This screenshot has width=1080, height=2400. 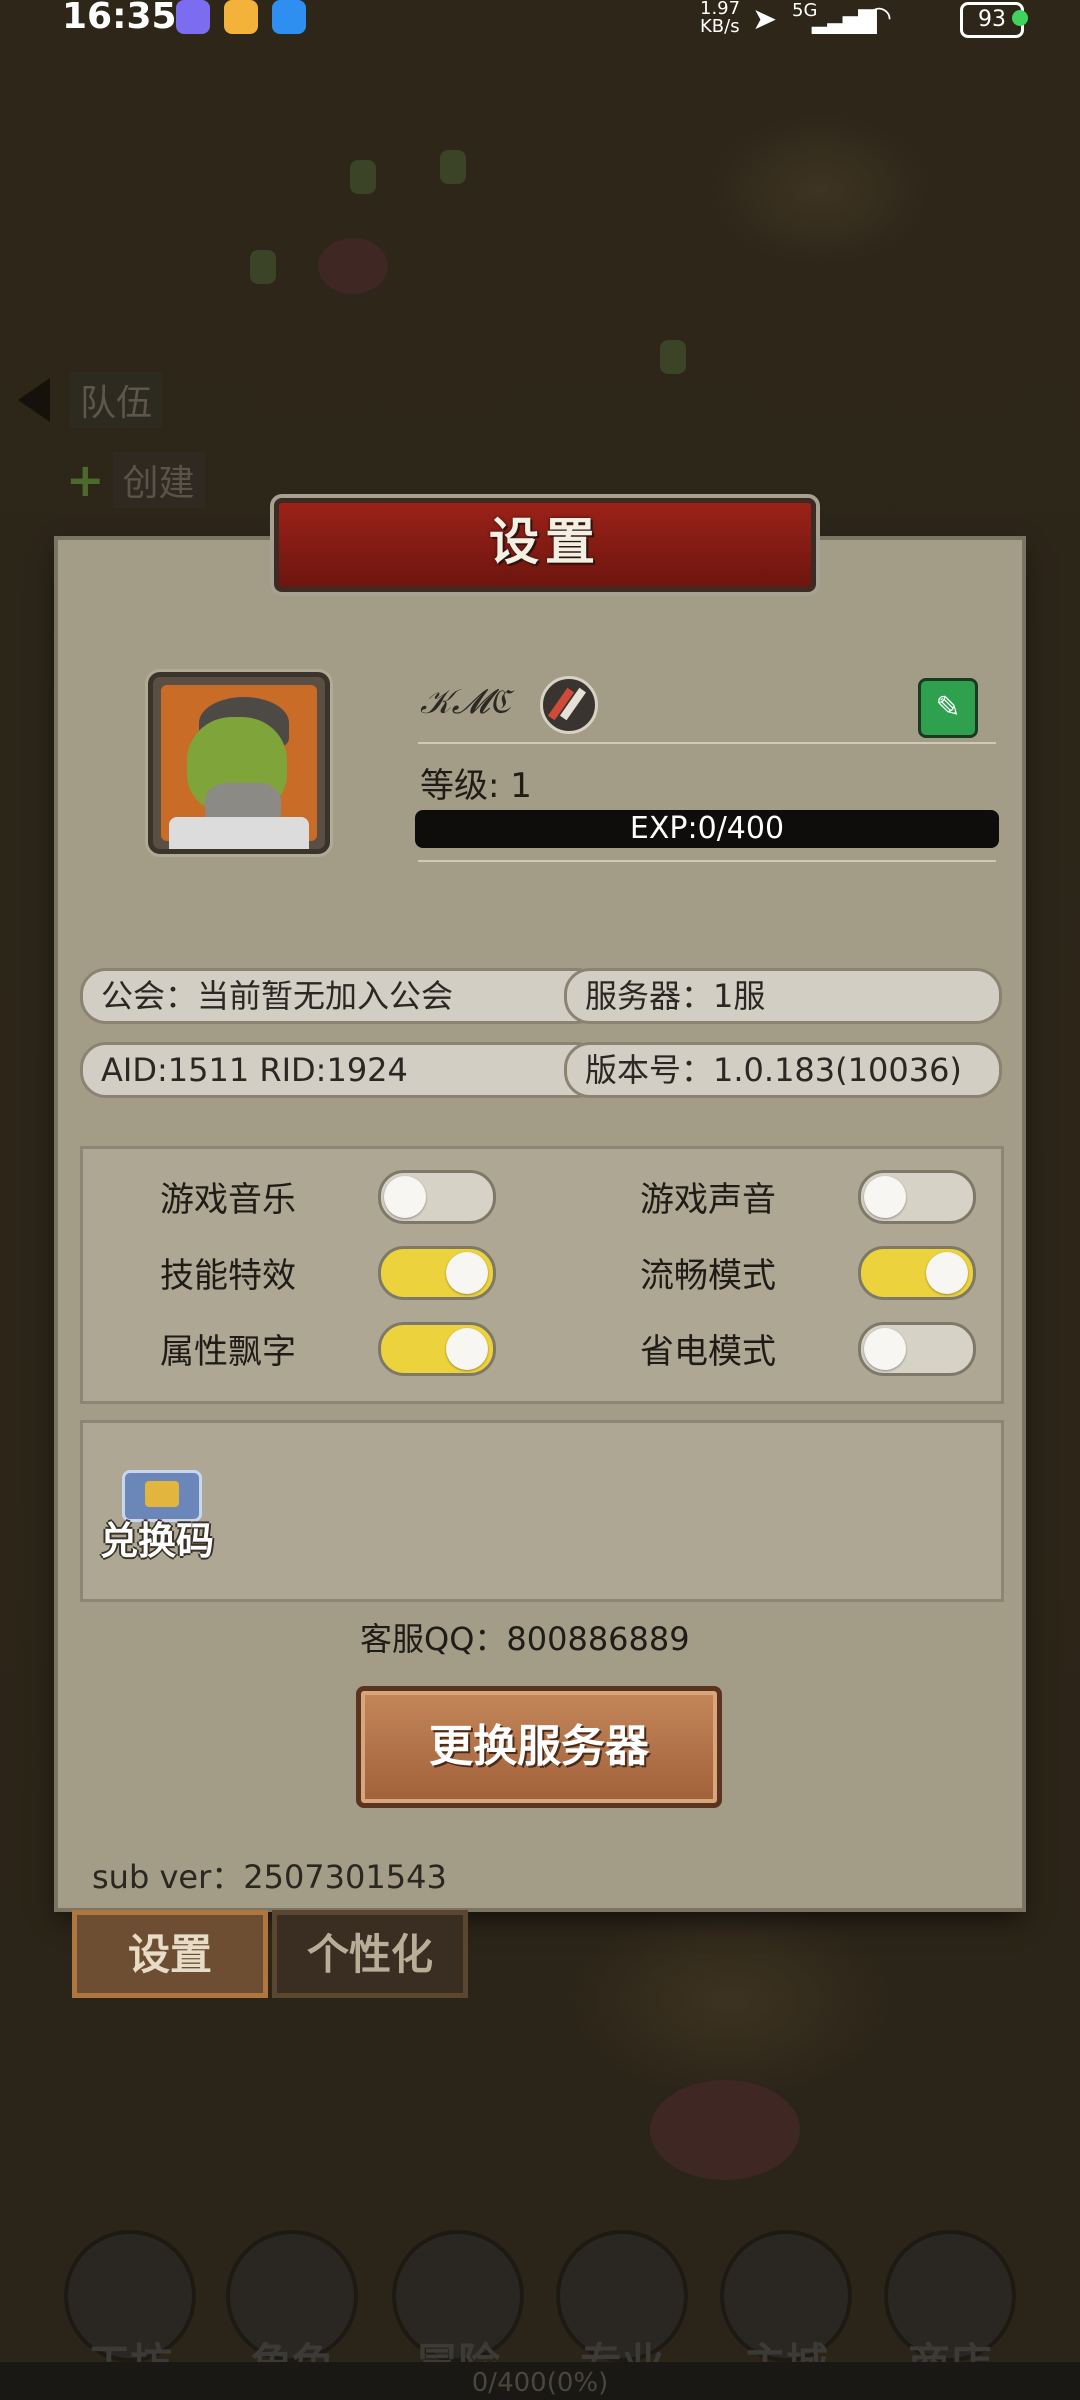 I want to click on nav-character: 角色, so click(x=292, y=2309).